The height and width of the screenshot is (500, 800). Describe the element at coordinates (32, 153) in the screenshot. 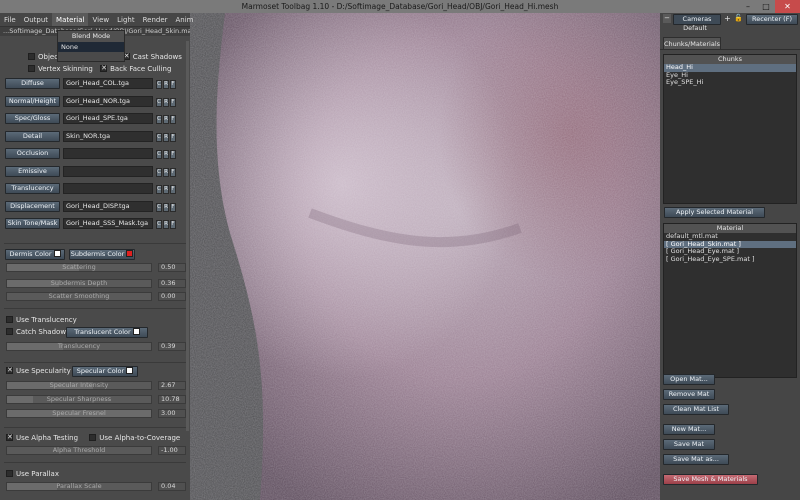

I see `map-slot-button: Occlusion` at that location.